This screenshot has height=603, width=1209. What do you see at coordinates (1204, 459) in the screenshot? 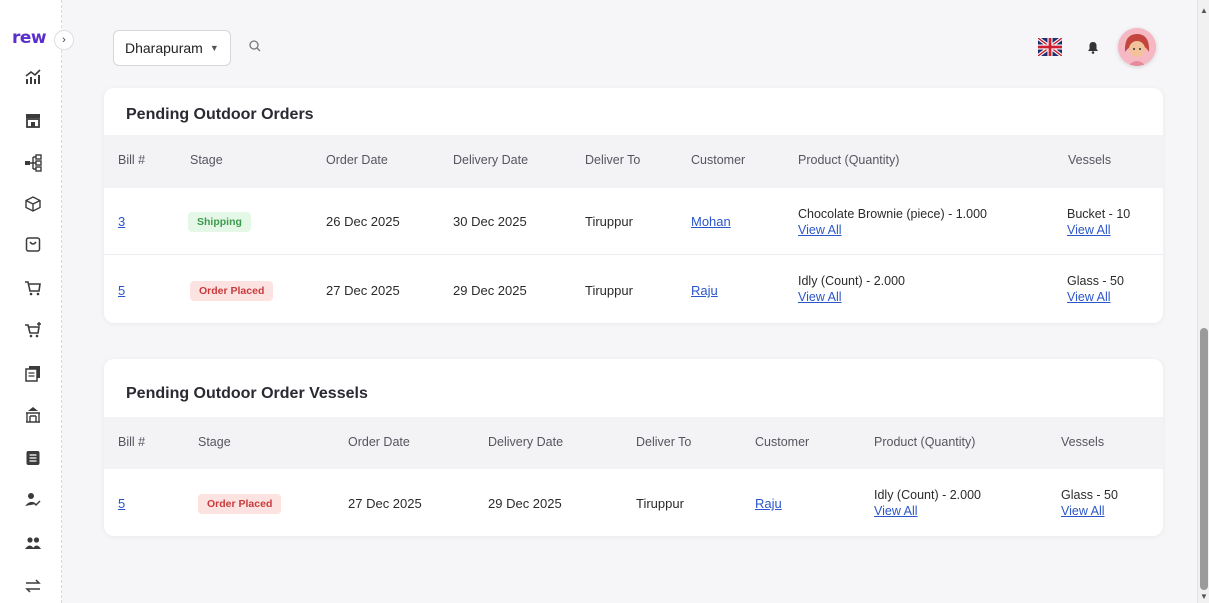
I see `scrollbar-thumb` at bounding box center [1204, 459].